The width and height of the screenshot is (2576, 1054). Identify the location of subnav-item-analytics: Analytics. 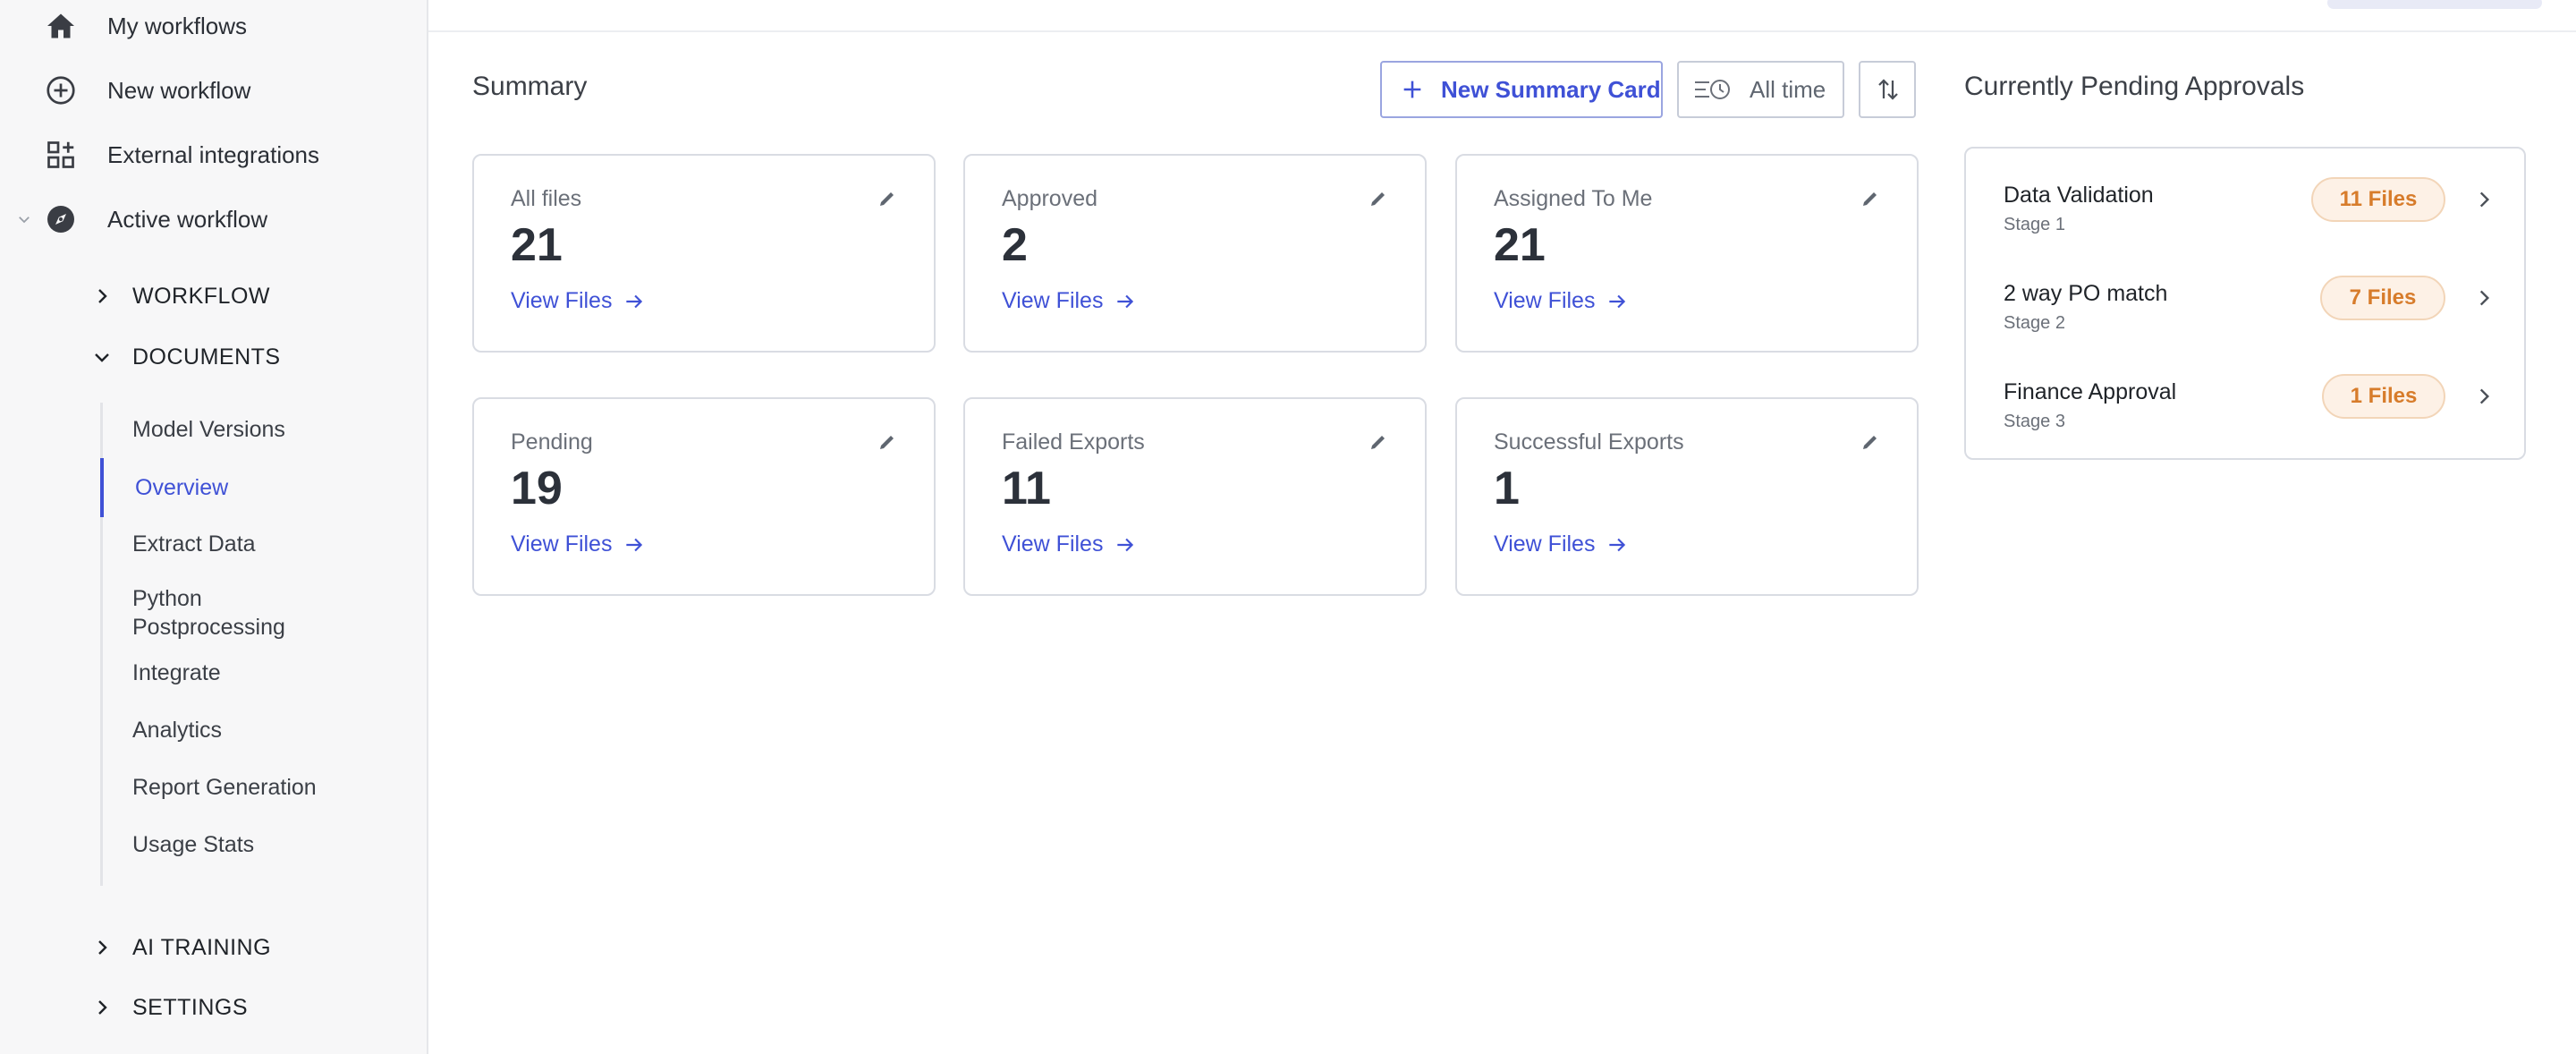
(262, 730).